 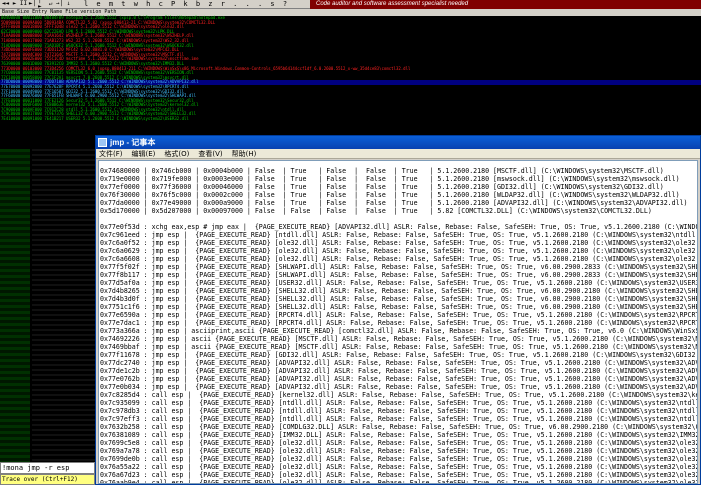 What do you see at coordinates (5, 4) in the screenshot?
I see `toolbar-button: ◄◄` at bounding box center [5, 4].